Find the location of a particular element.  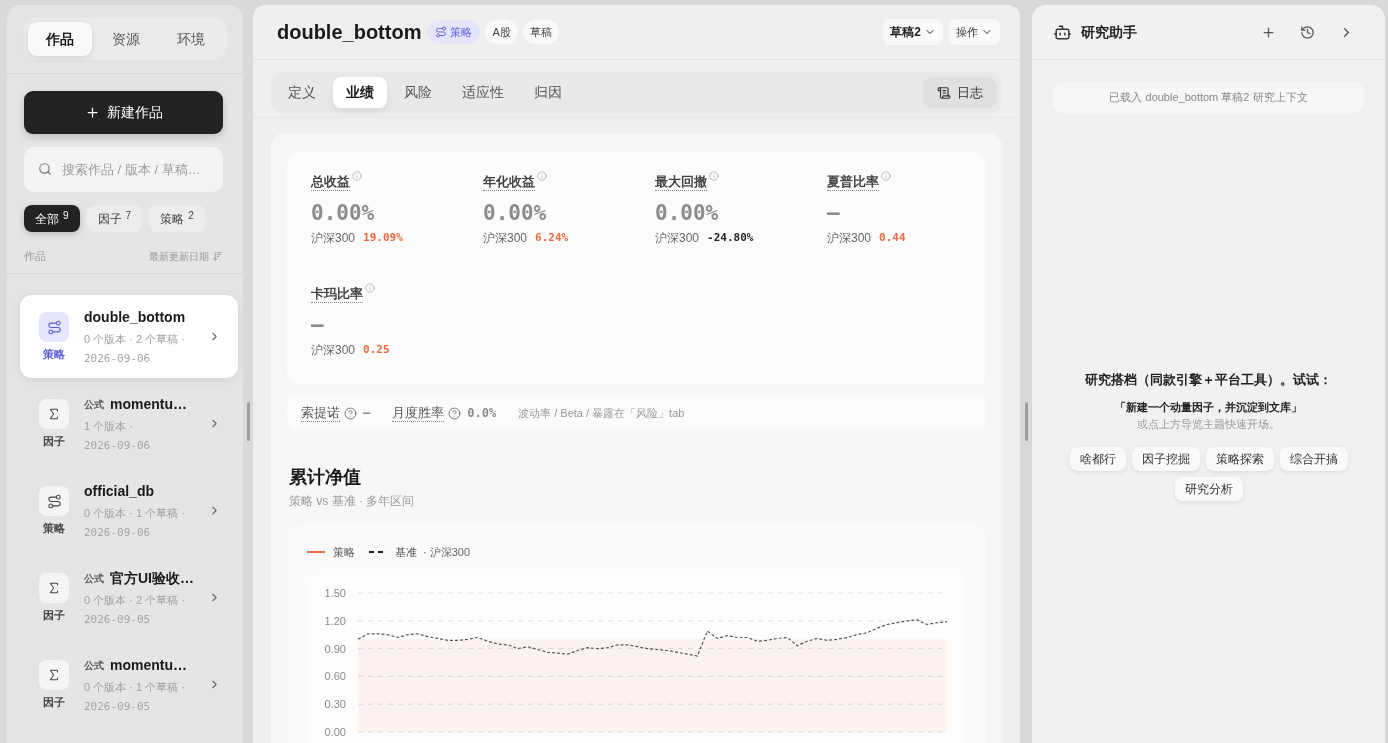

work-date: 2026-09-05 is located at coordinates (118, 619).